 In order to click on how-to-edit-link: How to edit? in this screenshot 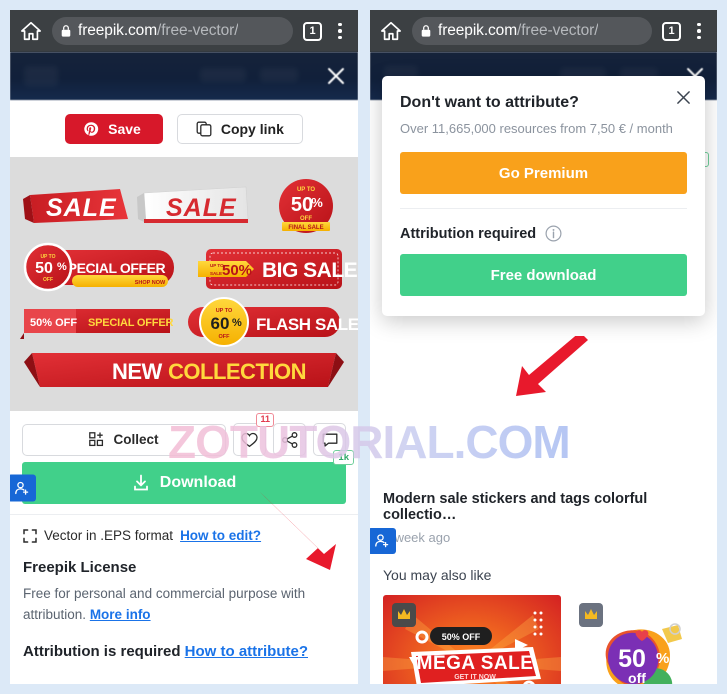, I will do `click(220, 535)`.